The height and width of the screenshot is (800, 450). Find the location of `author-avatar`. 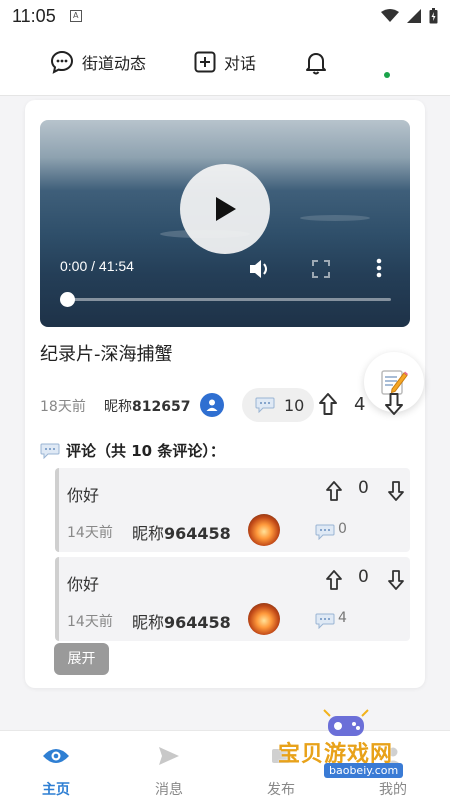

author-avatar is located at coordinates (212, 405).